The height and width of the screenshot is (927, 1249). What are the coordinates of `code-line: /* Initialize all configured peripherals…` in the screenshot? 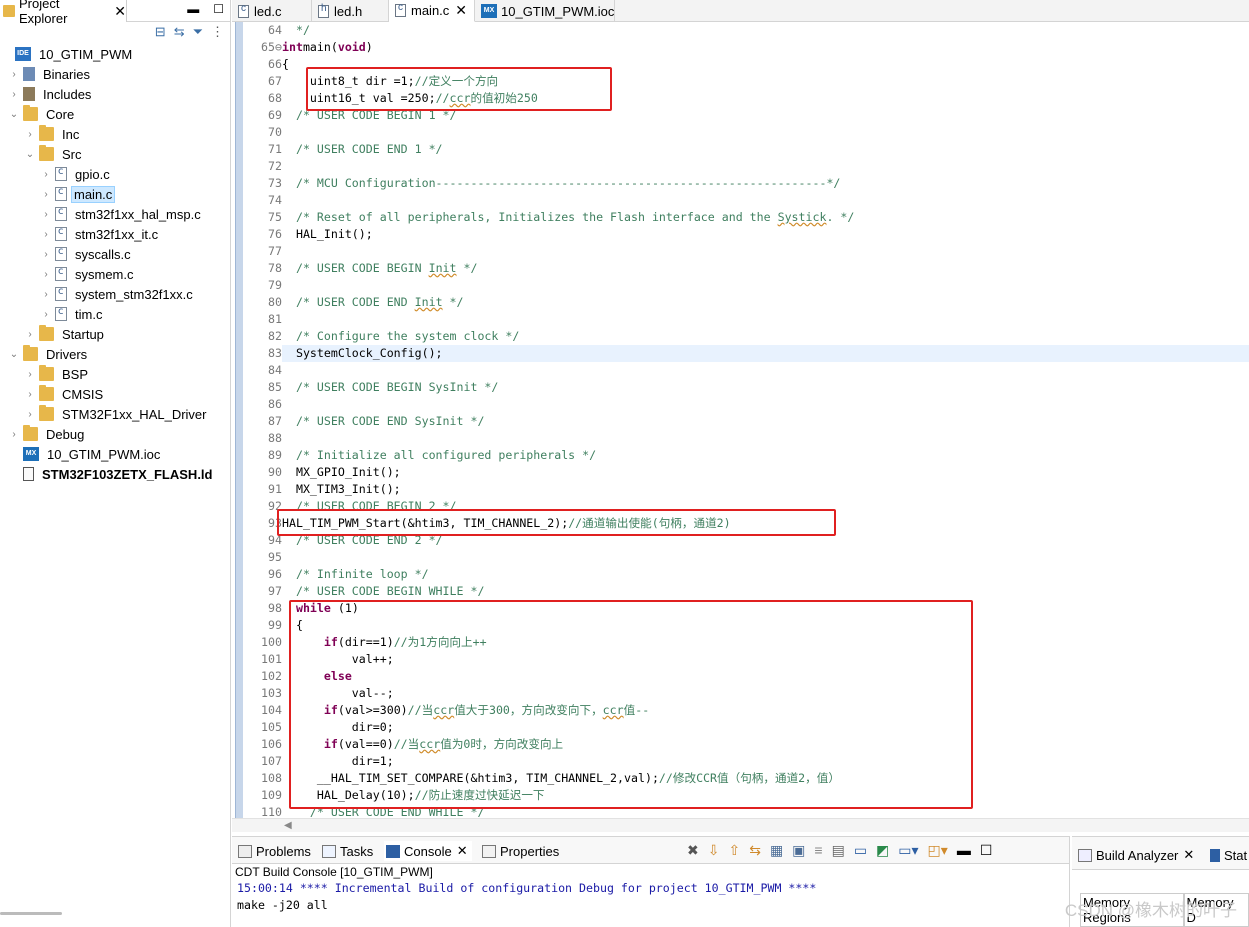 It's located at (765, 455).